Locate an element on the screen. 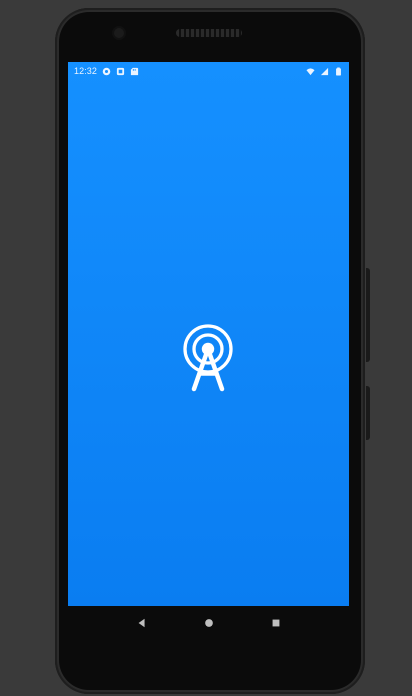  status-left-group: 12:32 is located at coordinates (106, 71).